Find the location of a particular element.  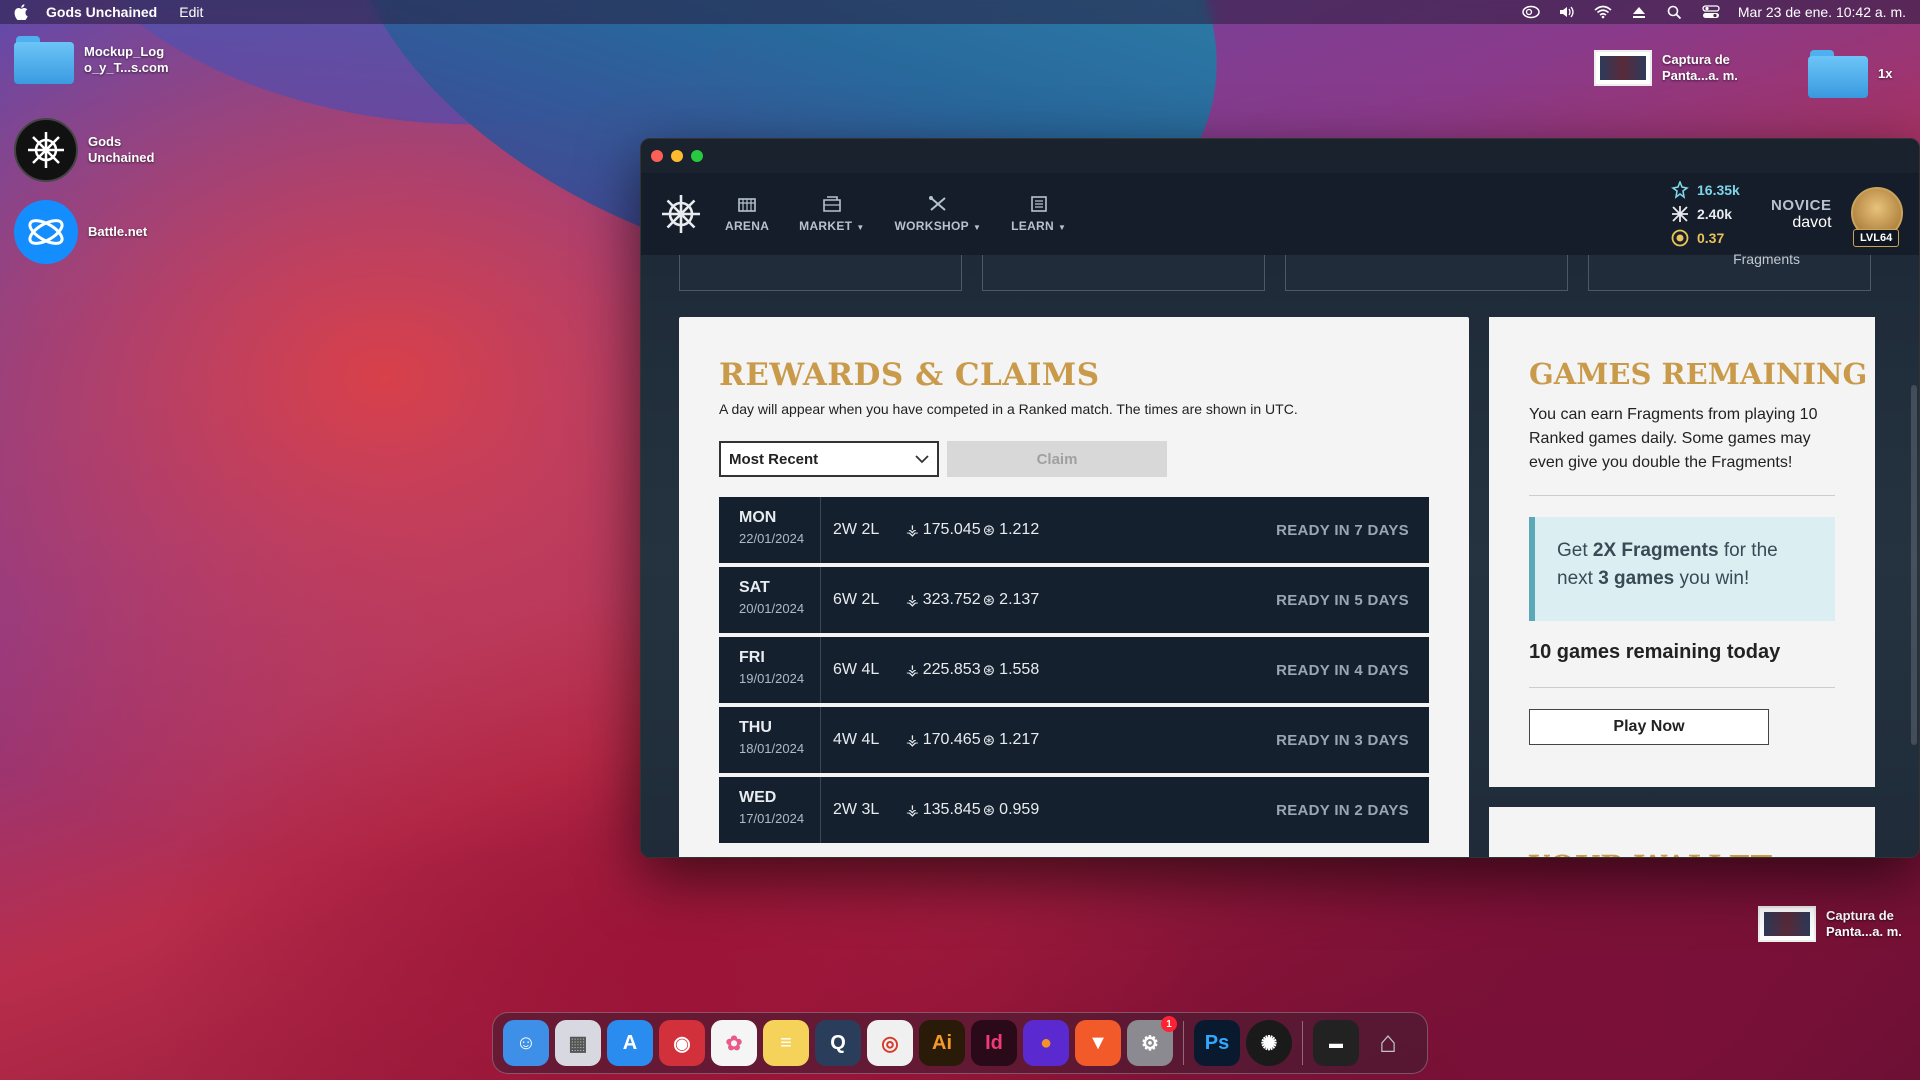

gods-value: 0.959 is located at coordinates (1019, 809).